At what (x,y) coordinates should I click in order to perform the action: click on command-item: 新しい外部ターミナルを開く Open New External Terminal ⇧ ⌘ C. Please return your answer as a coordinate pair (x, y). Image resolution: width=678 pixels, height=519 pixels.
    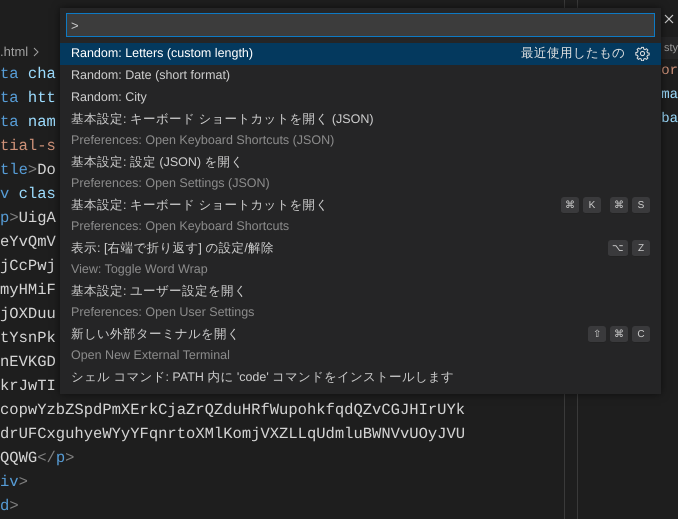
    Looking at the image, I should click on (360, 345).